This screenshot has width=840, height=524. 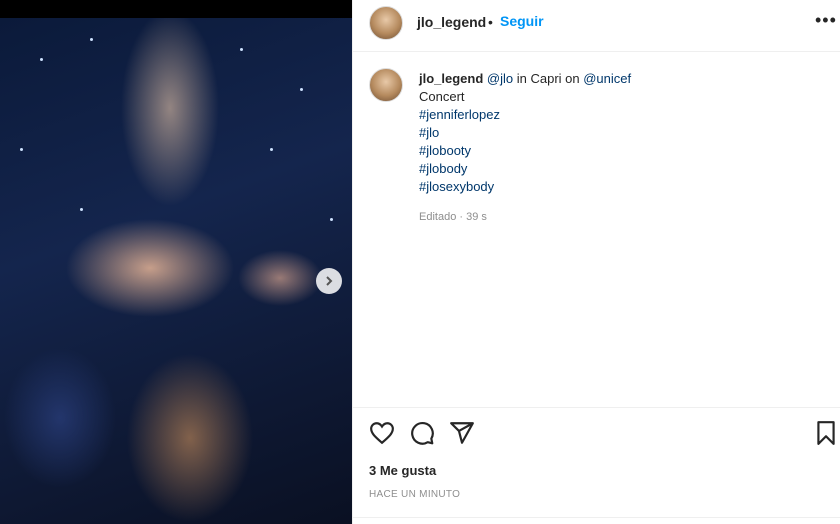 What do you see at coordinates (596, 408) in the screenshot?
I see `actions-divider` at bounding box center [596, 408].